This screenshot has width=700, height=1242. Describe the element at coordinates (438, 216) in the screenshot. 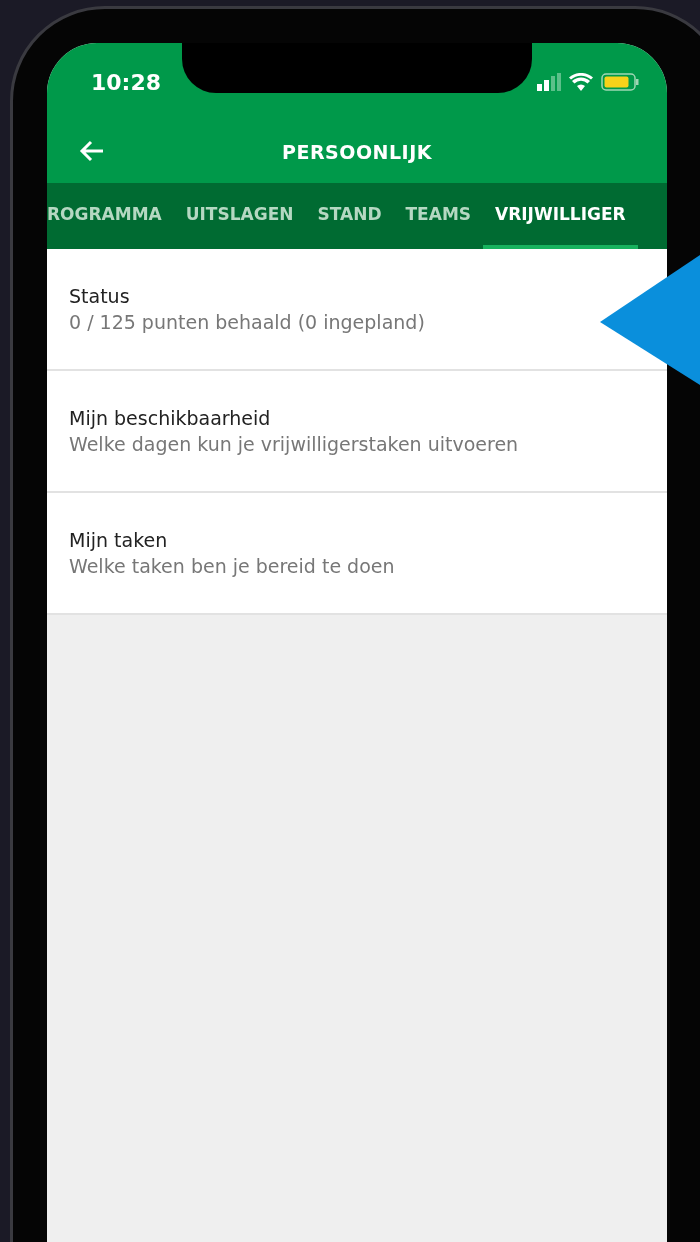

I see `tab: TEAMS` at that location.